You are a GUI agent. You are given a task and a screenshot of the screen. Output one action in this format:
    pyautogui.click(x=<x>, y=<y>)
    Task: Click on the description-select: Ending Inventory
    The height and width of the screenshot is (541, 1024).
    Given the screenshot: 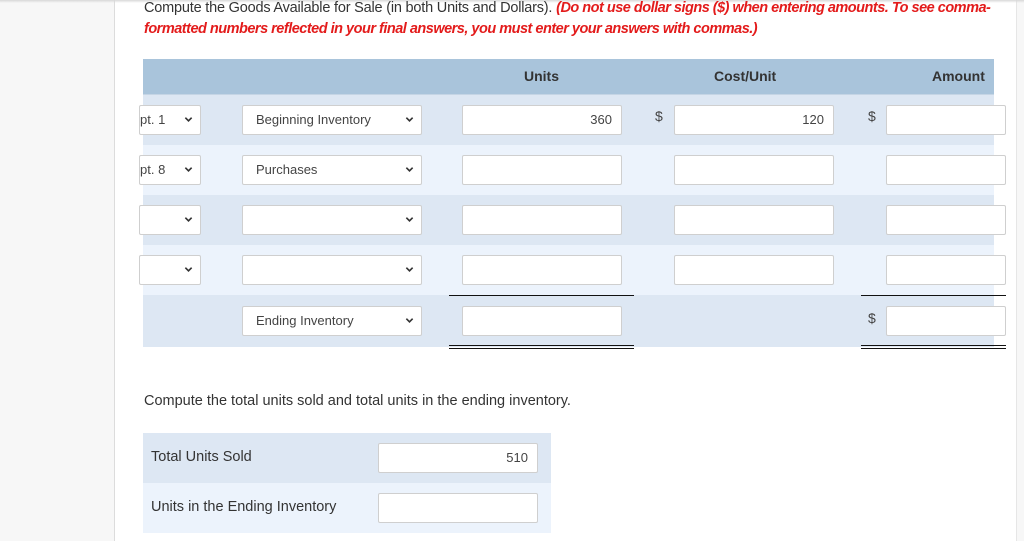 What is the action you would take?
    pyautogui.click(x=332, y=321)
    